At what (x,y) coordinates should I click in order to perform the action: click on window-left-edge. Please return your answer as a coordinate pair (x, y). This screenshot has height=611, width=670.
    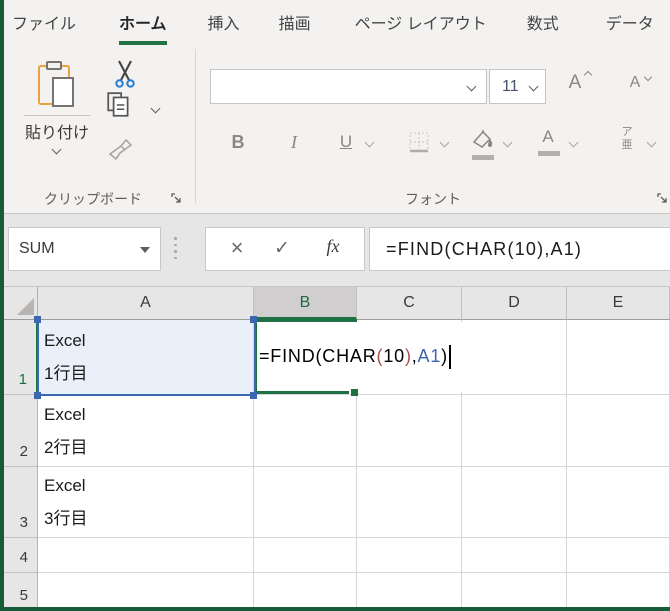
    Looking at the image, I should click on (2, 305).